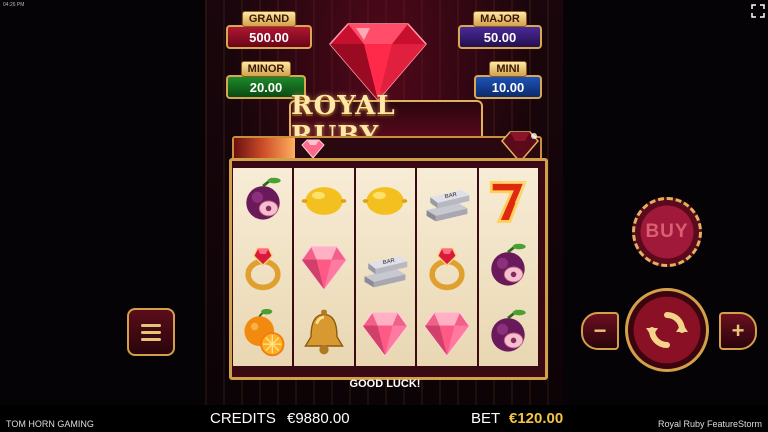 This screenshot has width=768, height=432. I want to click on status-message: GOOD LUCK!, so click(385, 384).